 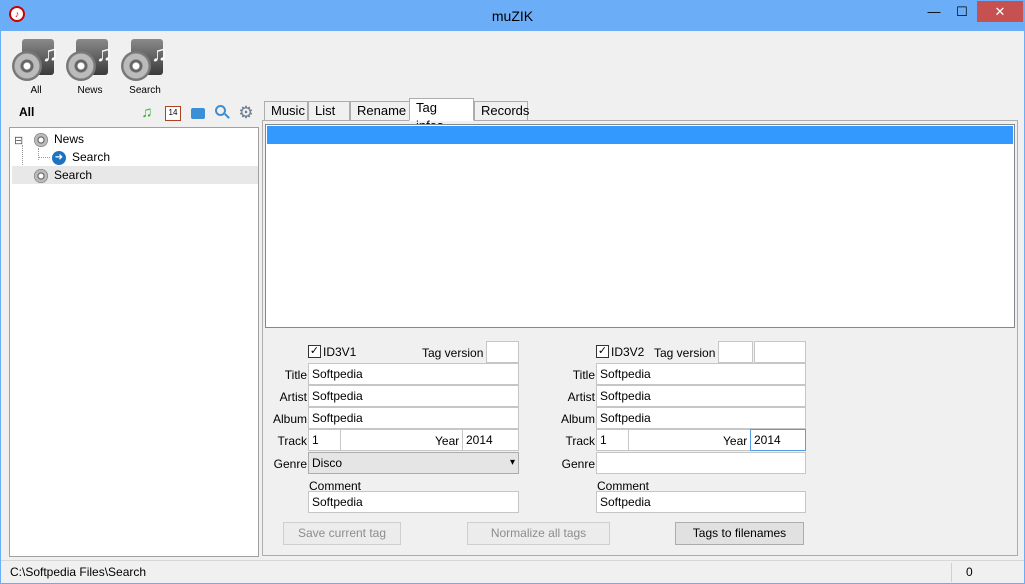 What do you see at coordinates (602, 351) in the screenshot?
I see `id3v2-checkbox: ✓` at bounding box center [602, 351].